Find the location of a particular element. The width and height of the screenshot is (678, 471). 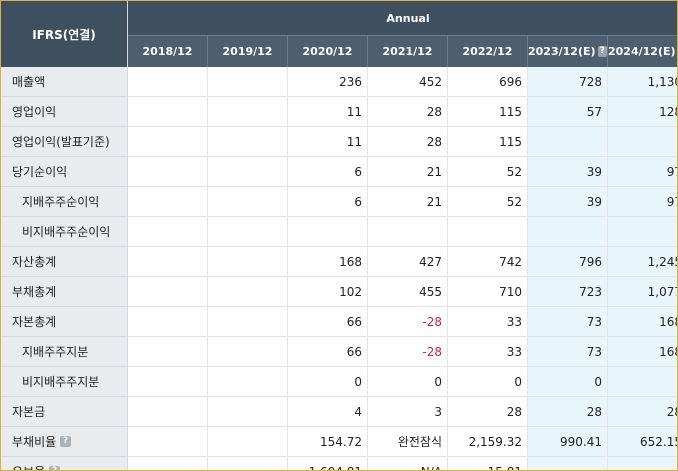

column-header-label: 2021/12 is located at coordinates (407, 51).